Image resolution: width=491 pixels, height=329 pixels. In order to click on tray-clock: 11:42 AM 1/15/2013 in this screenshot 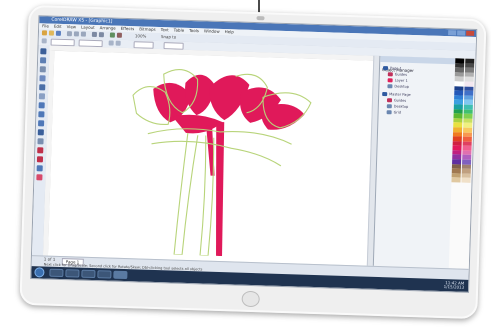, I will do `click(454, 285)`.